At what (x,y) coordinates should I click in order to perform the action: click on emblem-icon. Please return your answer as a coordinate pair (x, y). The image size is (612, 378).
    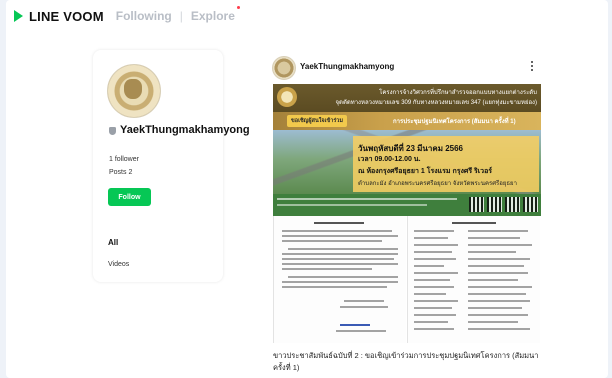
    Looking at the image, I should click on (133, 89).